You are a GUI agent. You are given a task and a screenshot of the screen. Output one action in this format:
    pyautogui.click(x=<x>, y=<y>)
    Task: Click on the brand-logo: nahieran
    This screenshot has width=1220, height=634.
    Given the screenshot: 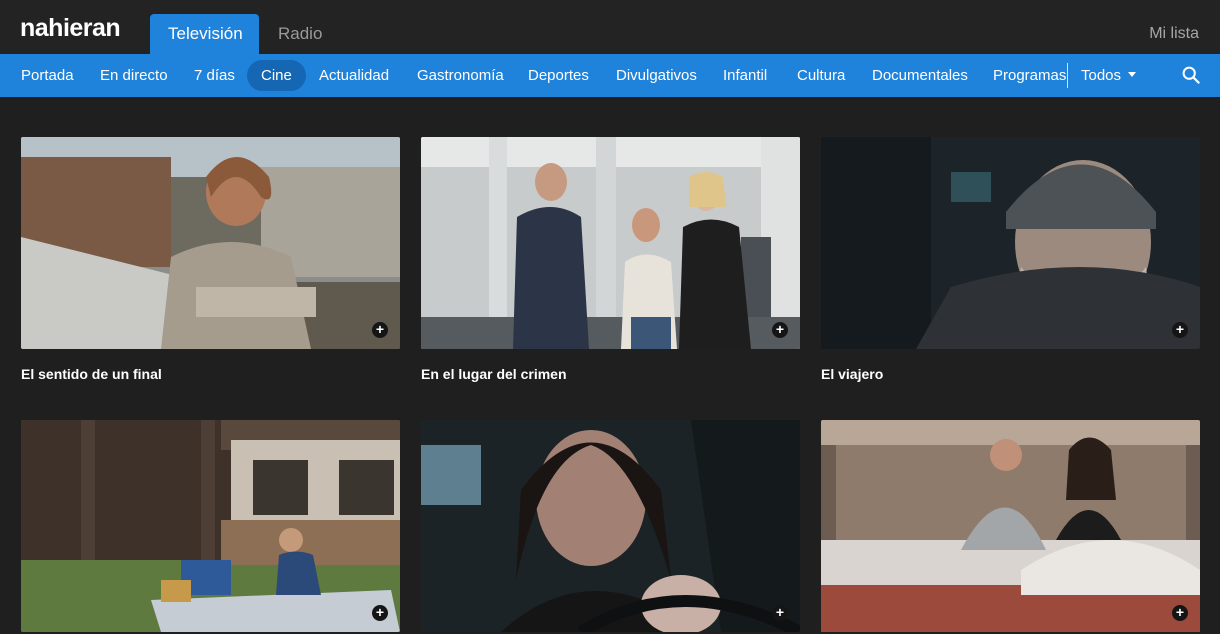 What is the action you would take?
    pyautogui.click(x=70, y=28)
    